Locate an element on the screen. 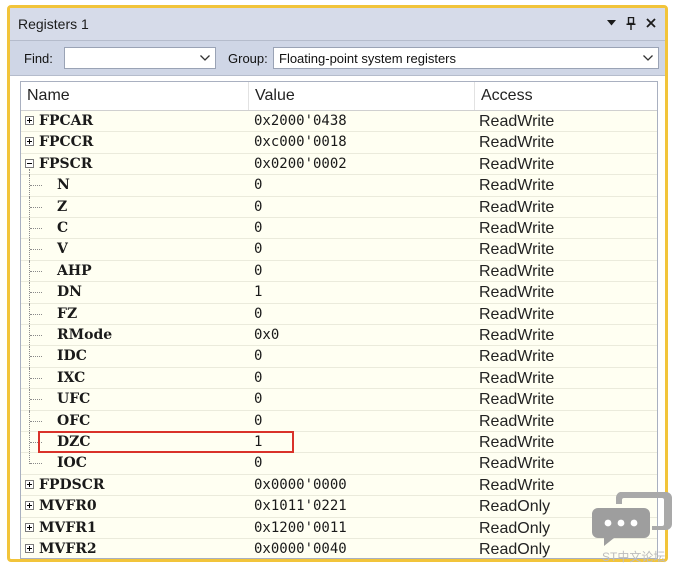 This screenshot has height=572, width=681. column-header-name: Name is located at coordinates (135, 96).